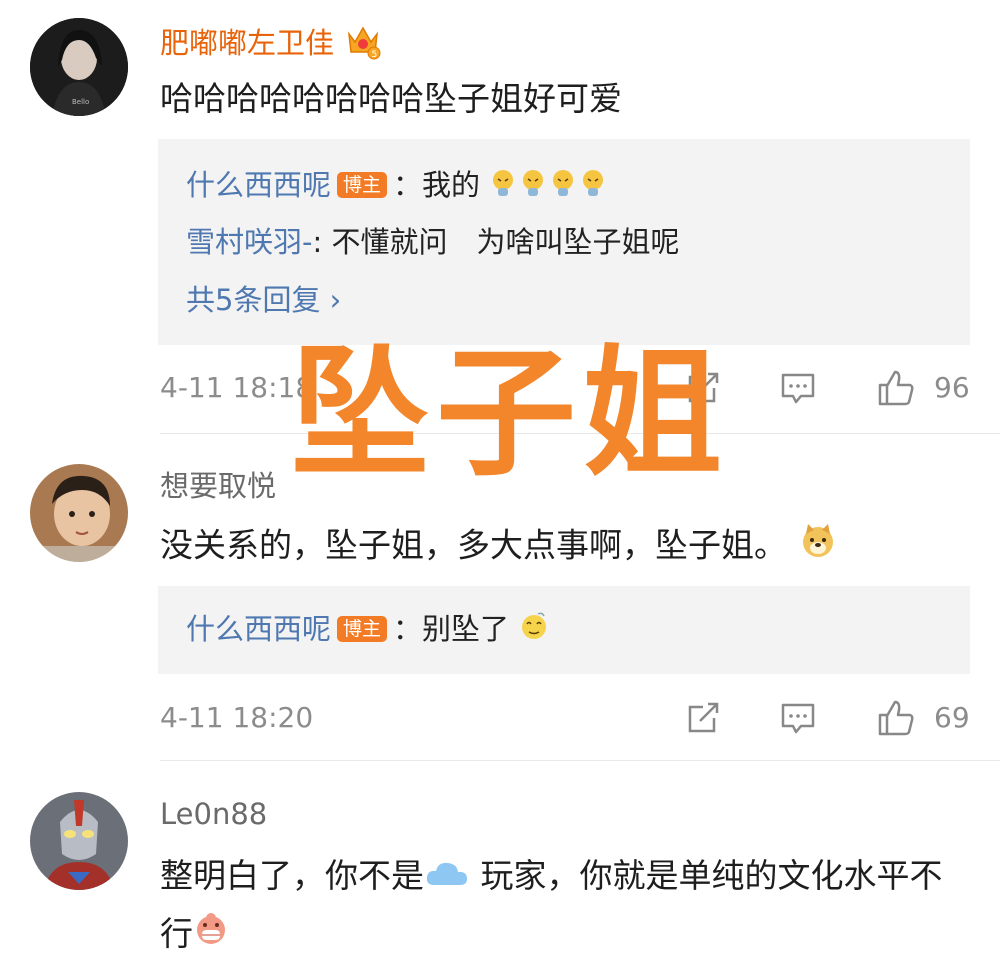 Image resolution: width=1000 pixels, height=967 pixels. I want to click on dizzy-emoji, so click(534, 631).